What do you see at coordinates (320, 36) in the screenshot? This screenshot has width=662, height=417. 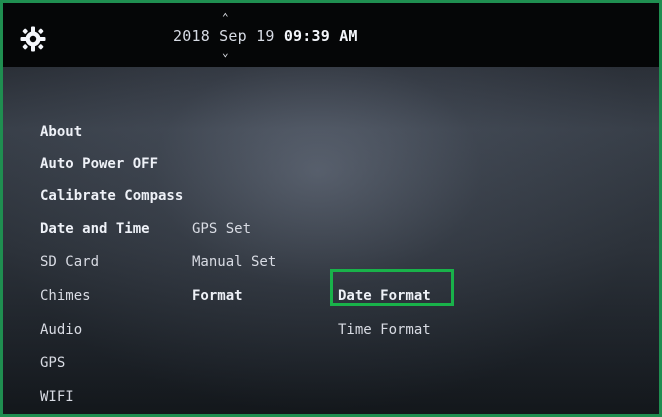 I see `time-value: 09:39 AM` at bounding box center [320, 36].